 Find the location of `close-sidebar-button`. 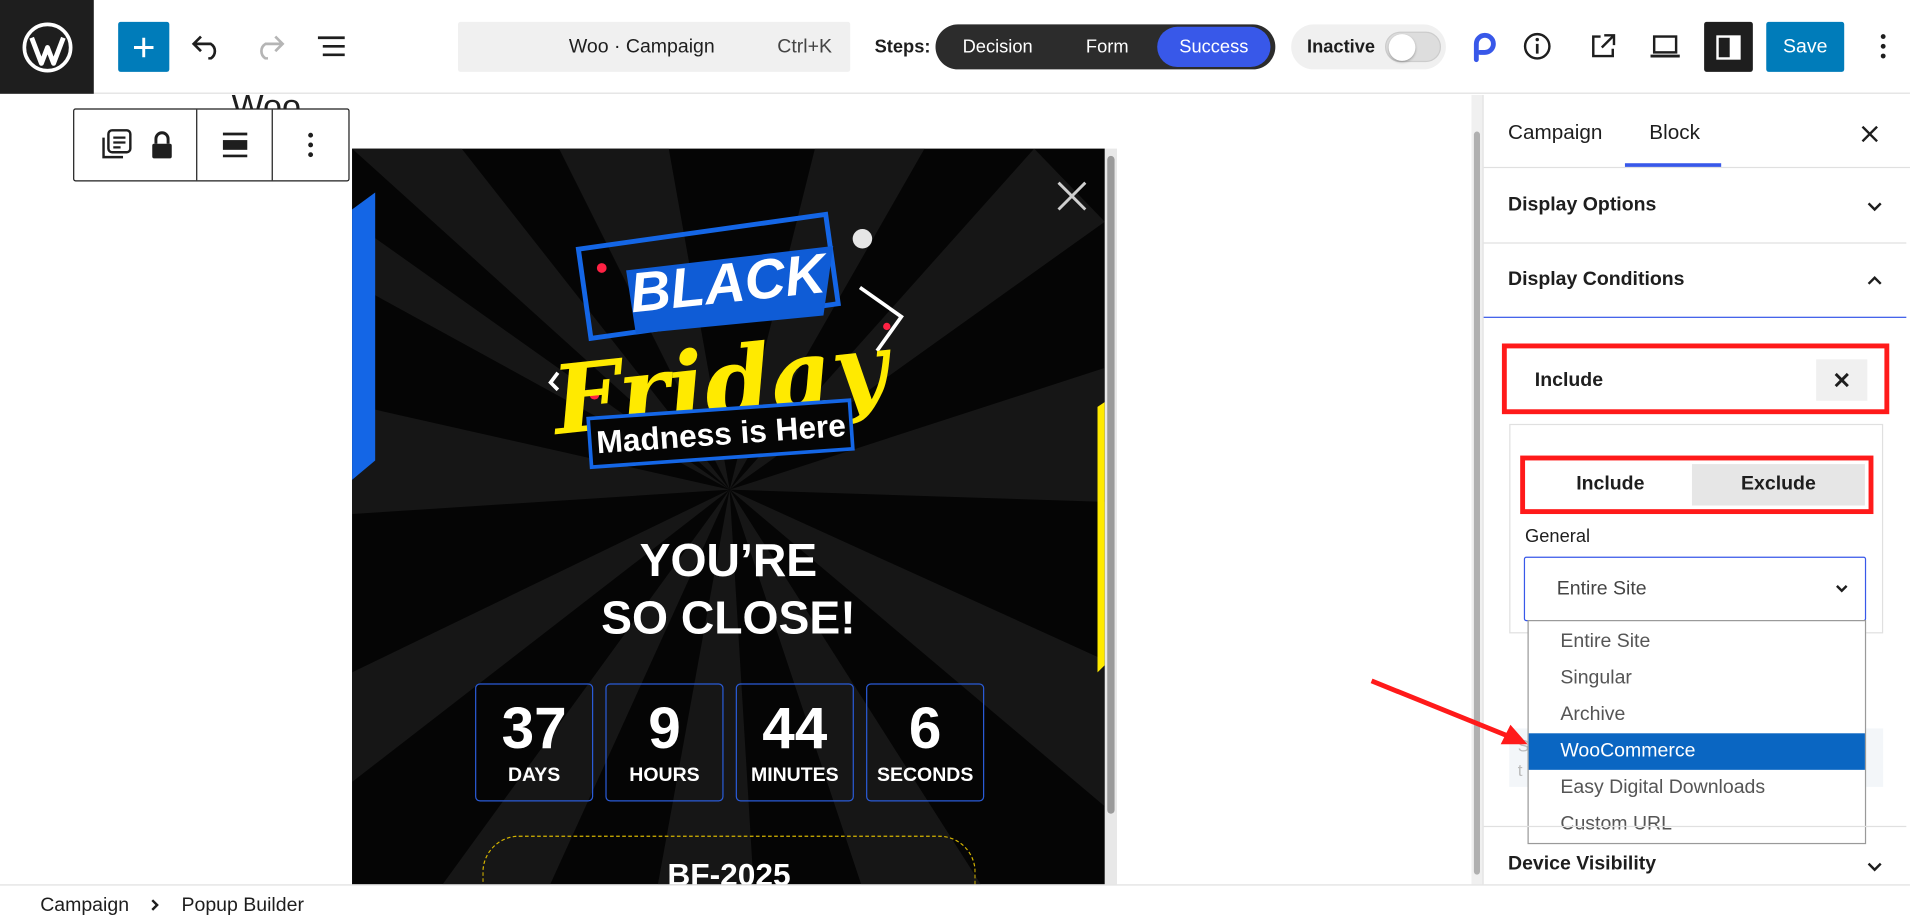

close-sidebar-button is located at coordinates (1869, 134).